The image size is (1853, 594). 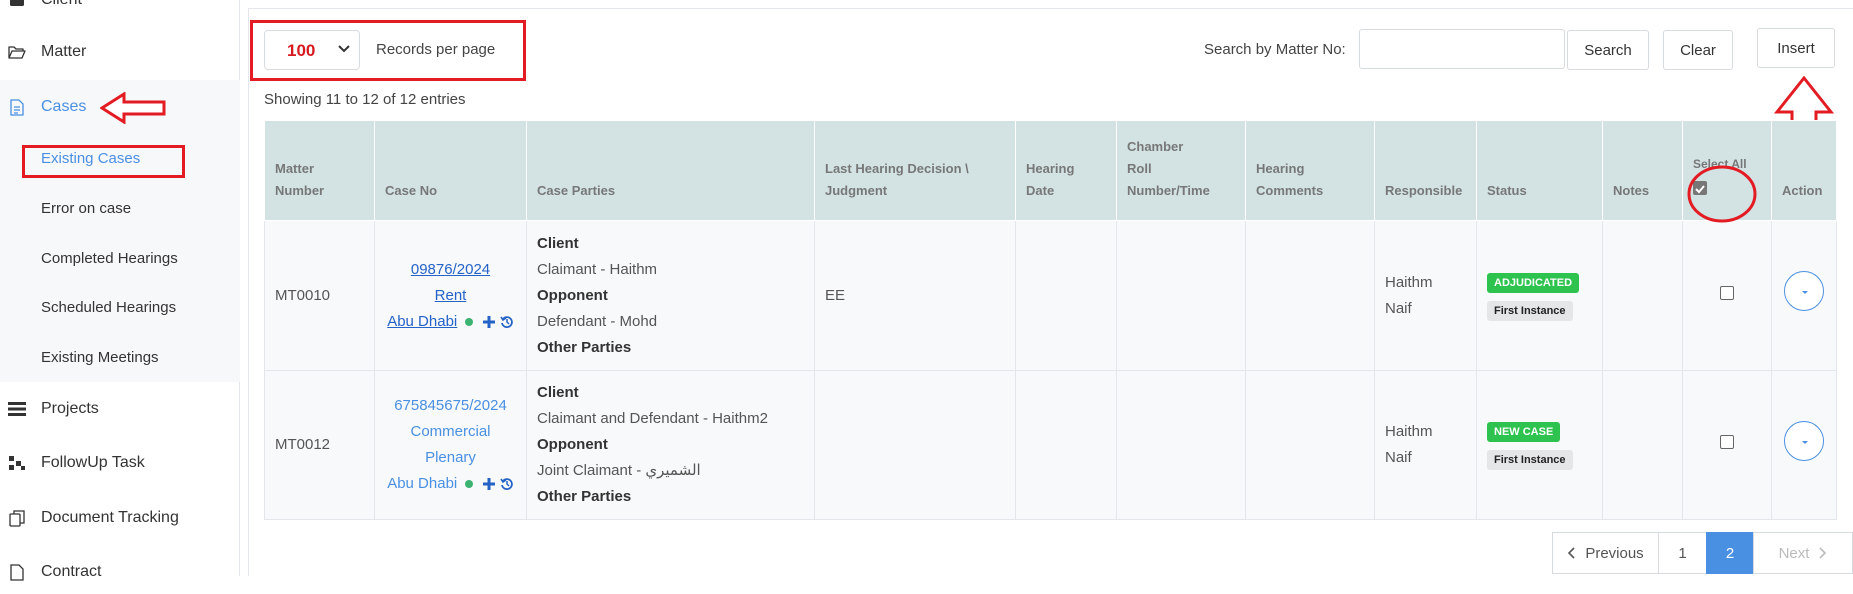 I want to click on sidebar-item-label: FollowUp Task, so click(x=93, y=462).